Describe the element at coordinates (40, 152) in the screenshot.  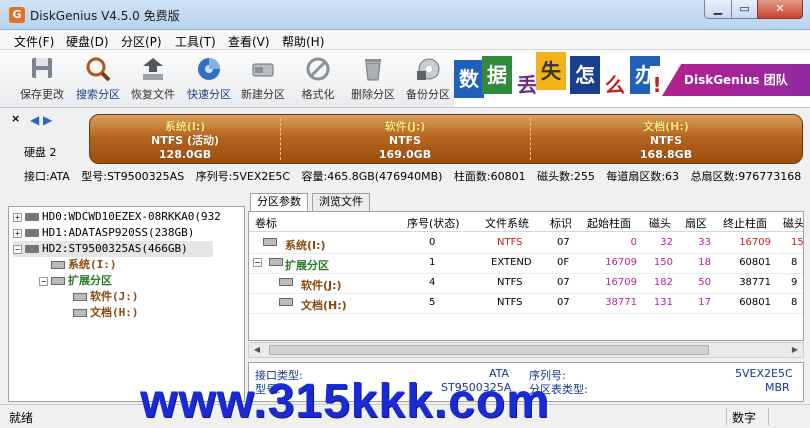
I see `disk-label: 硬盘 2` at that location.